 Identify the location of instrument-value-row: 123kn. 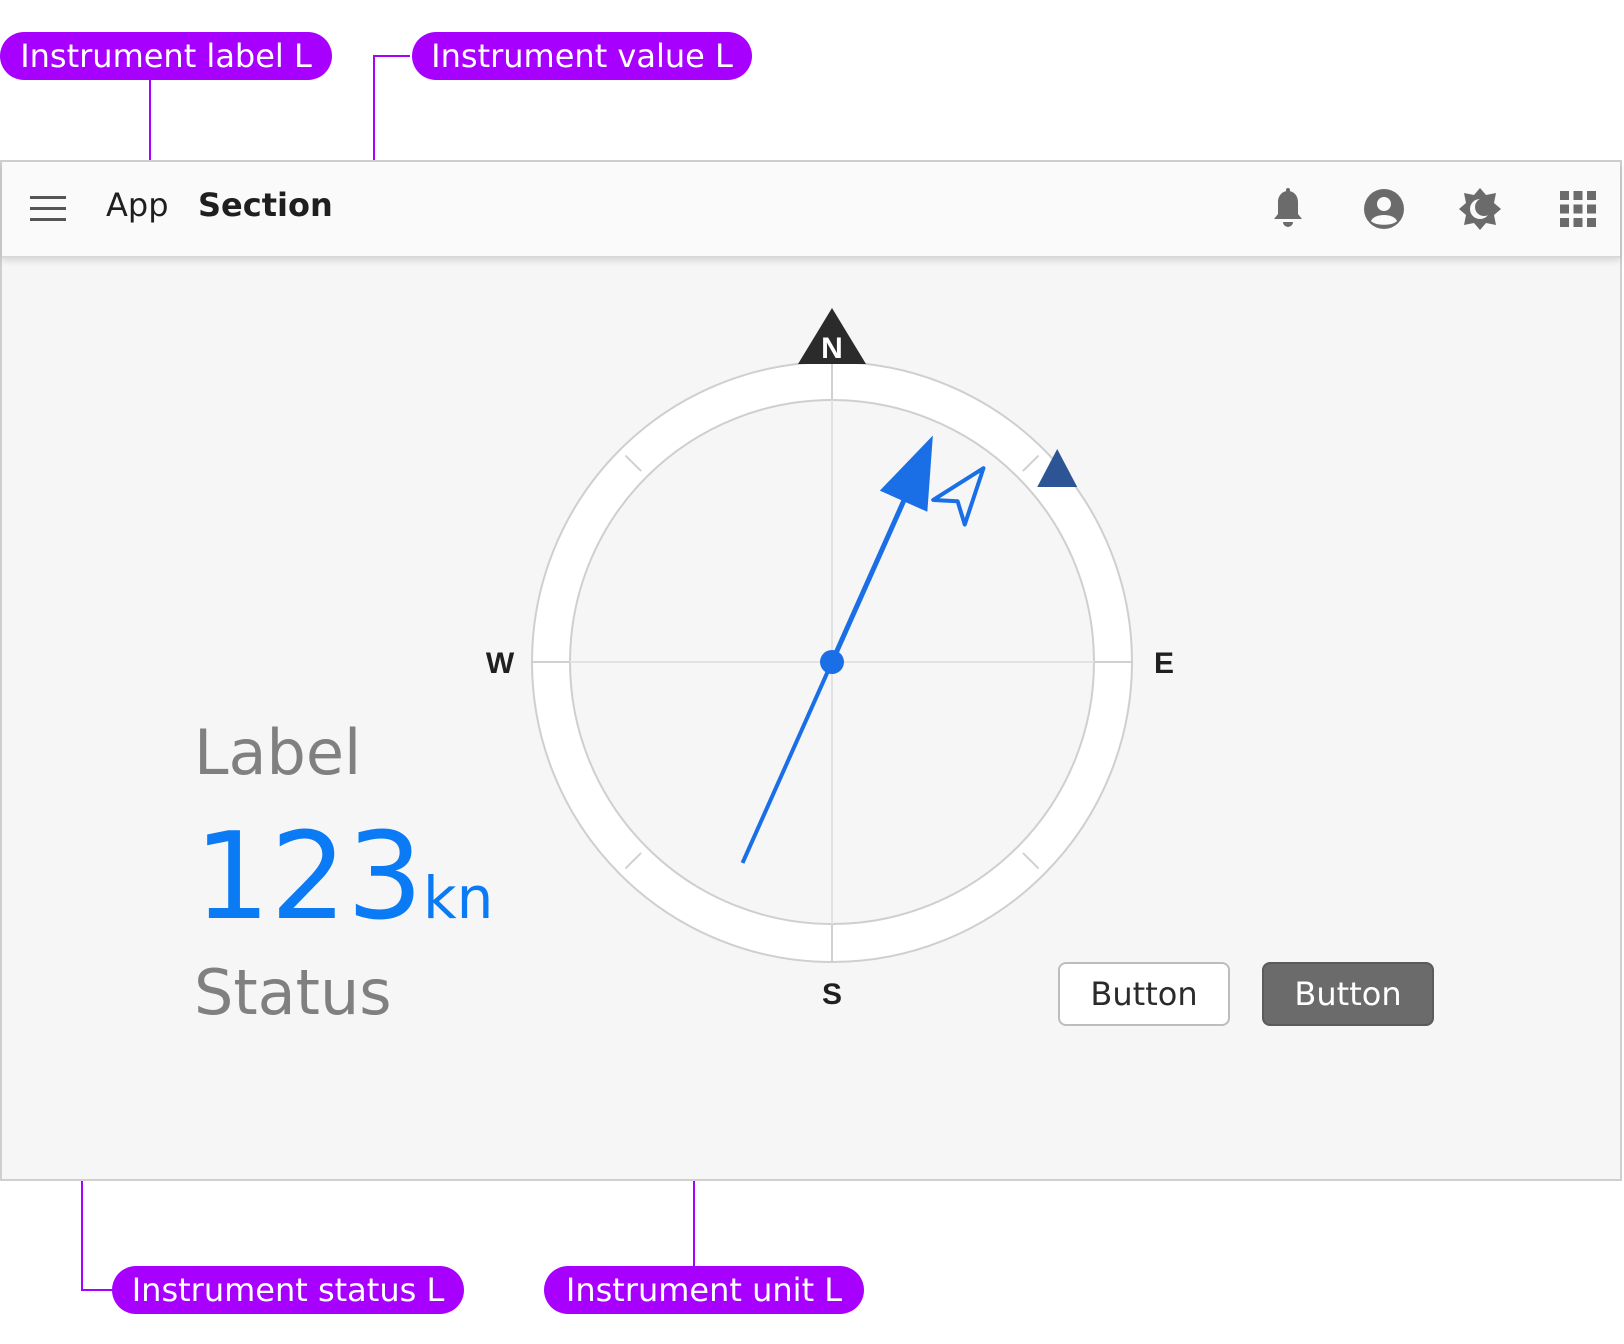
(343, 878).